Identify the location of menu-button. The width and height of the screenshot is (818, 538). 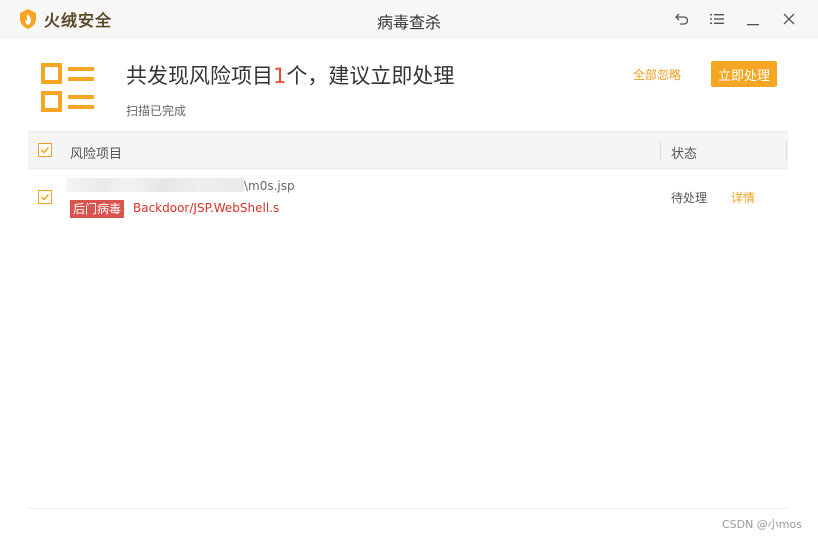
(717, 19).